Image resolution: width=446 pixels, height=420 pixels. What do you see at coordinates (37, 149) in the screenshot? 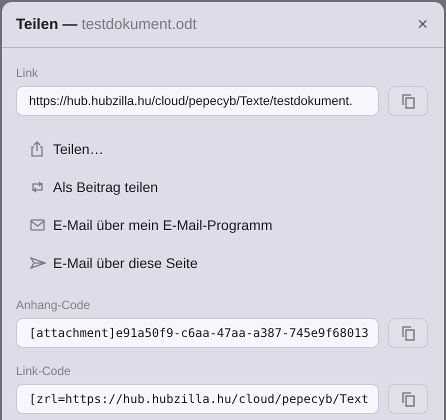
I see `share-icon` at bounding box center [37, 149].